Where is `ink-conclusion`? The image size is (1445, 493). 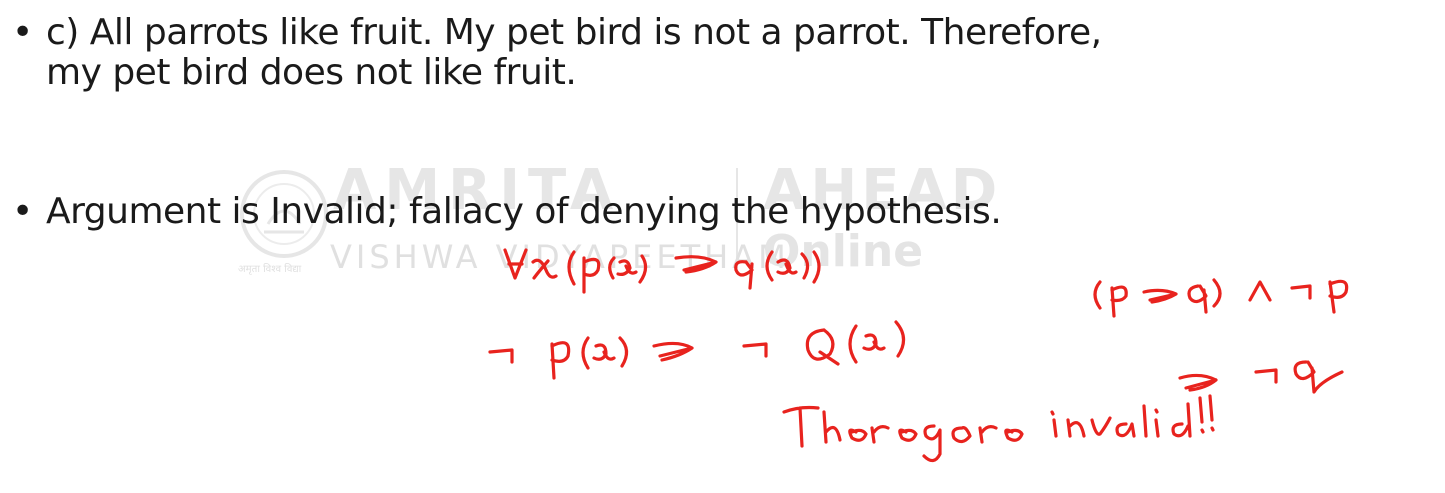
ink-conclusion is located at coordinates (903, 434).